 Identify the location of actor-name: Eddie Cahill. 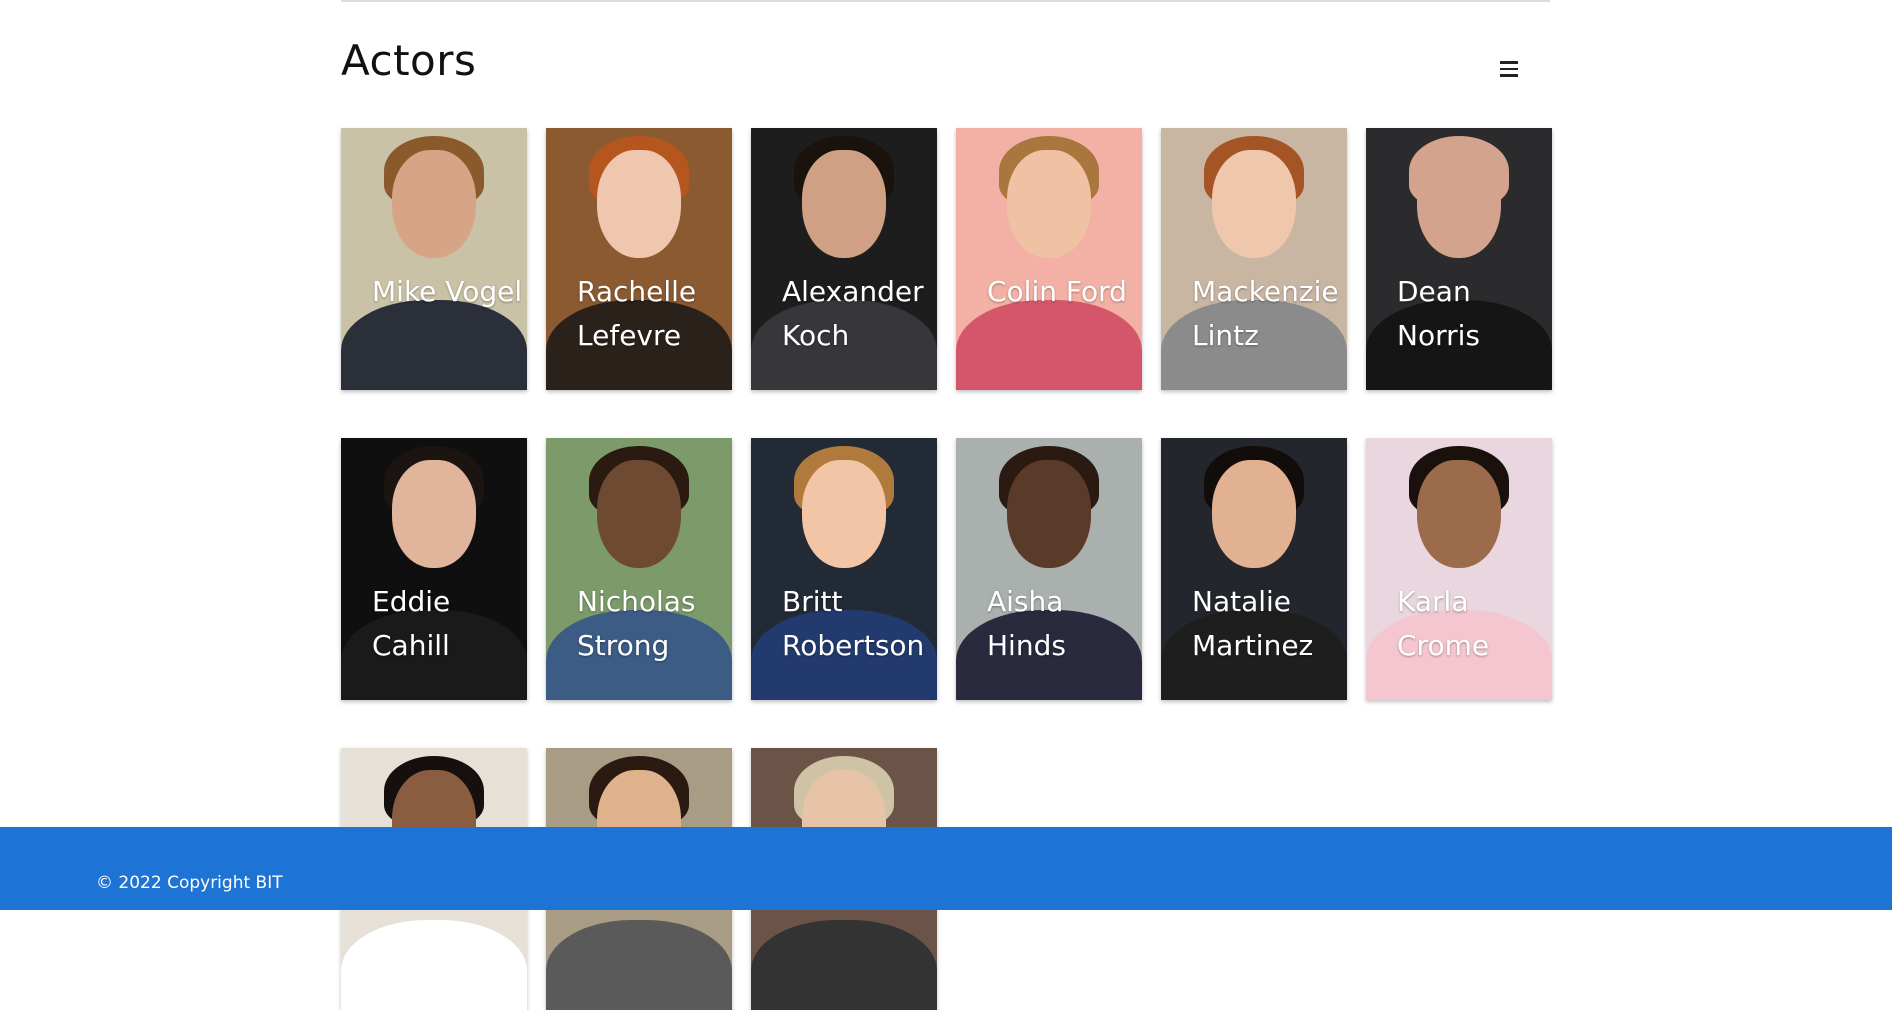
(411, 623).